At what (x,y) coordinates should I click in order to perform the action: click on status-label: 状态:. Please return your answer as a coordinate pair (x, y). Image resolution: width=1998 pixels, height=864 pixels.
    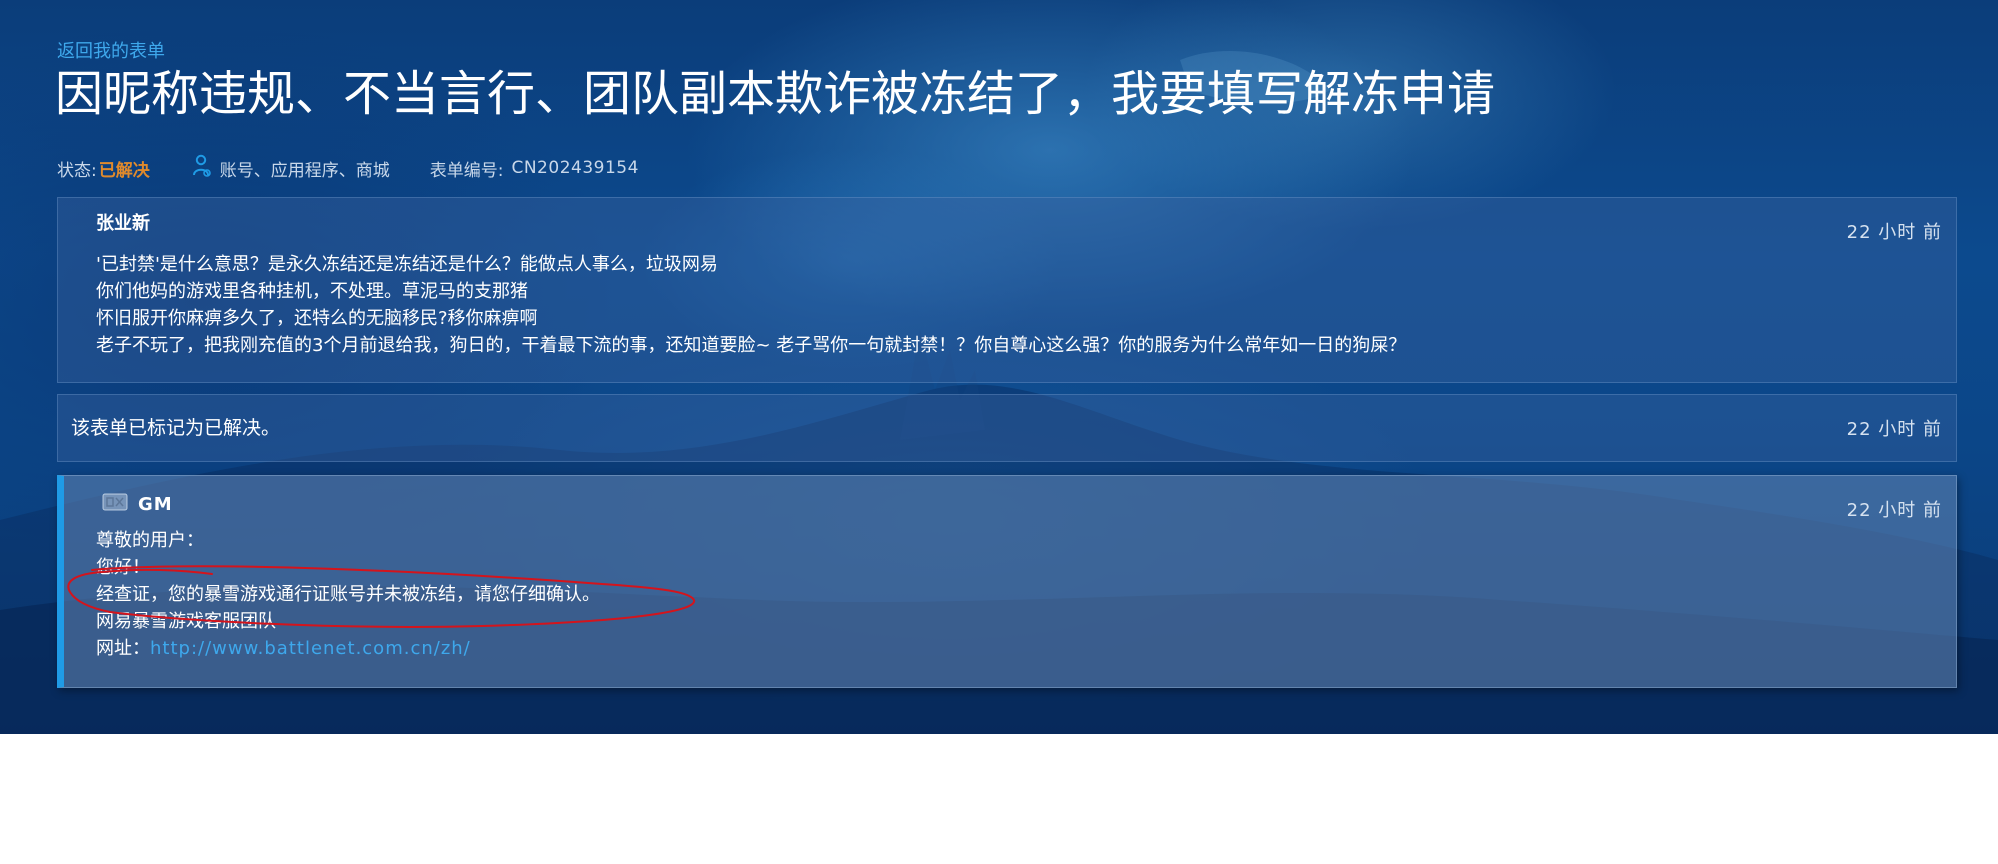
    Looking at the image, I should click on (77, 170).